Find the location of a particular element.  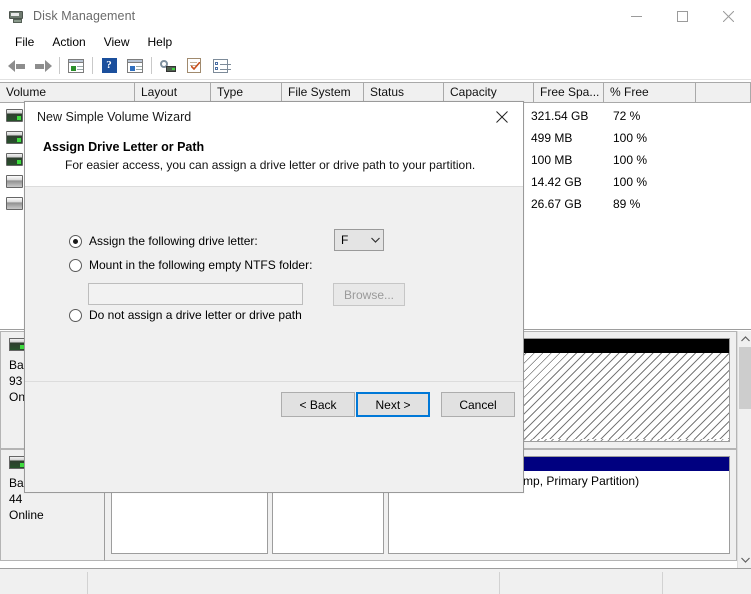

scroll-up-icon is located at coordinates (744, 339).